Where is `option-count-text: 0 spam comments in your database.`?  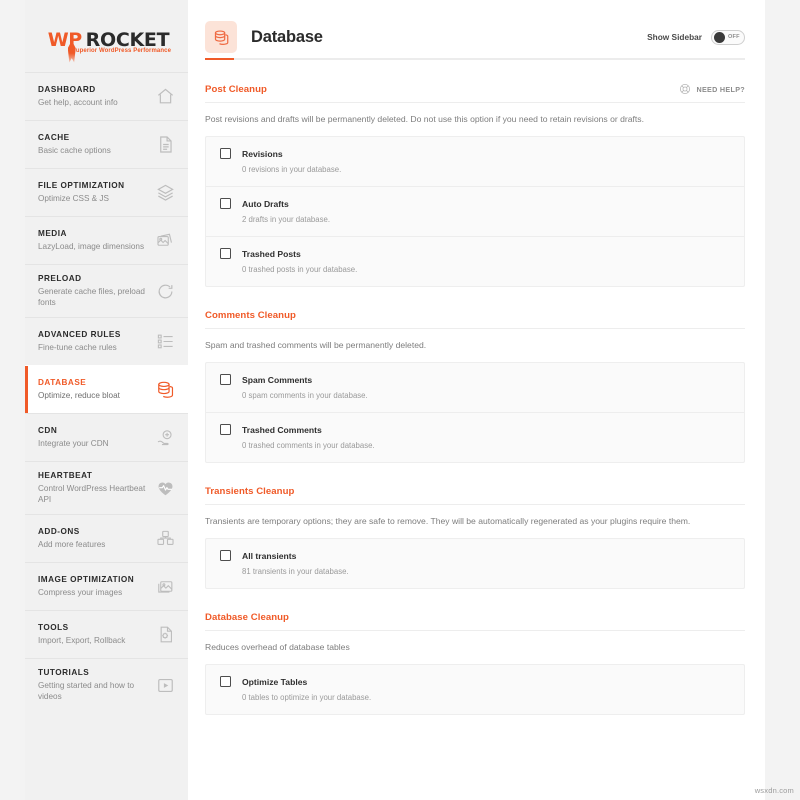 option-count-text: 0 spam comments in your database. is located at coordinates (305, 396).